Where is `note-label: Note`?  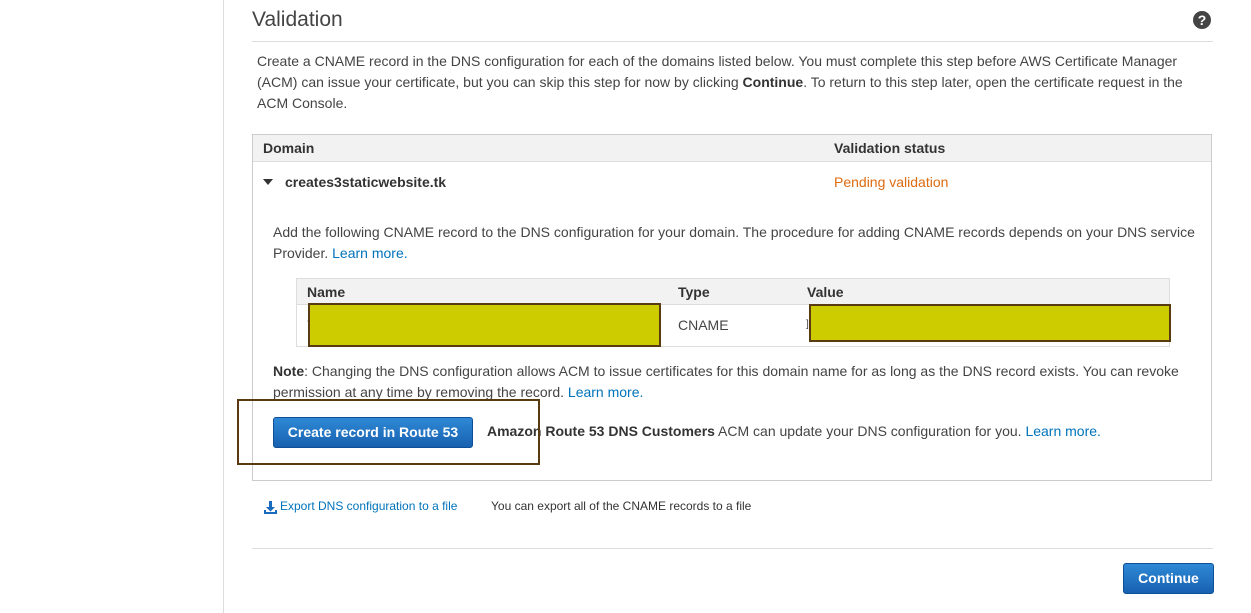
note-label: Note is located at coordinates (289, 371).